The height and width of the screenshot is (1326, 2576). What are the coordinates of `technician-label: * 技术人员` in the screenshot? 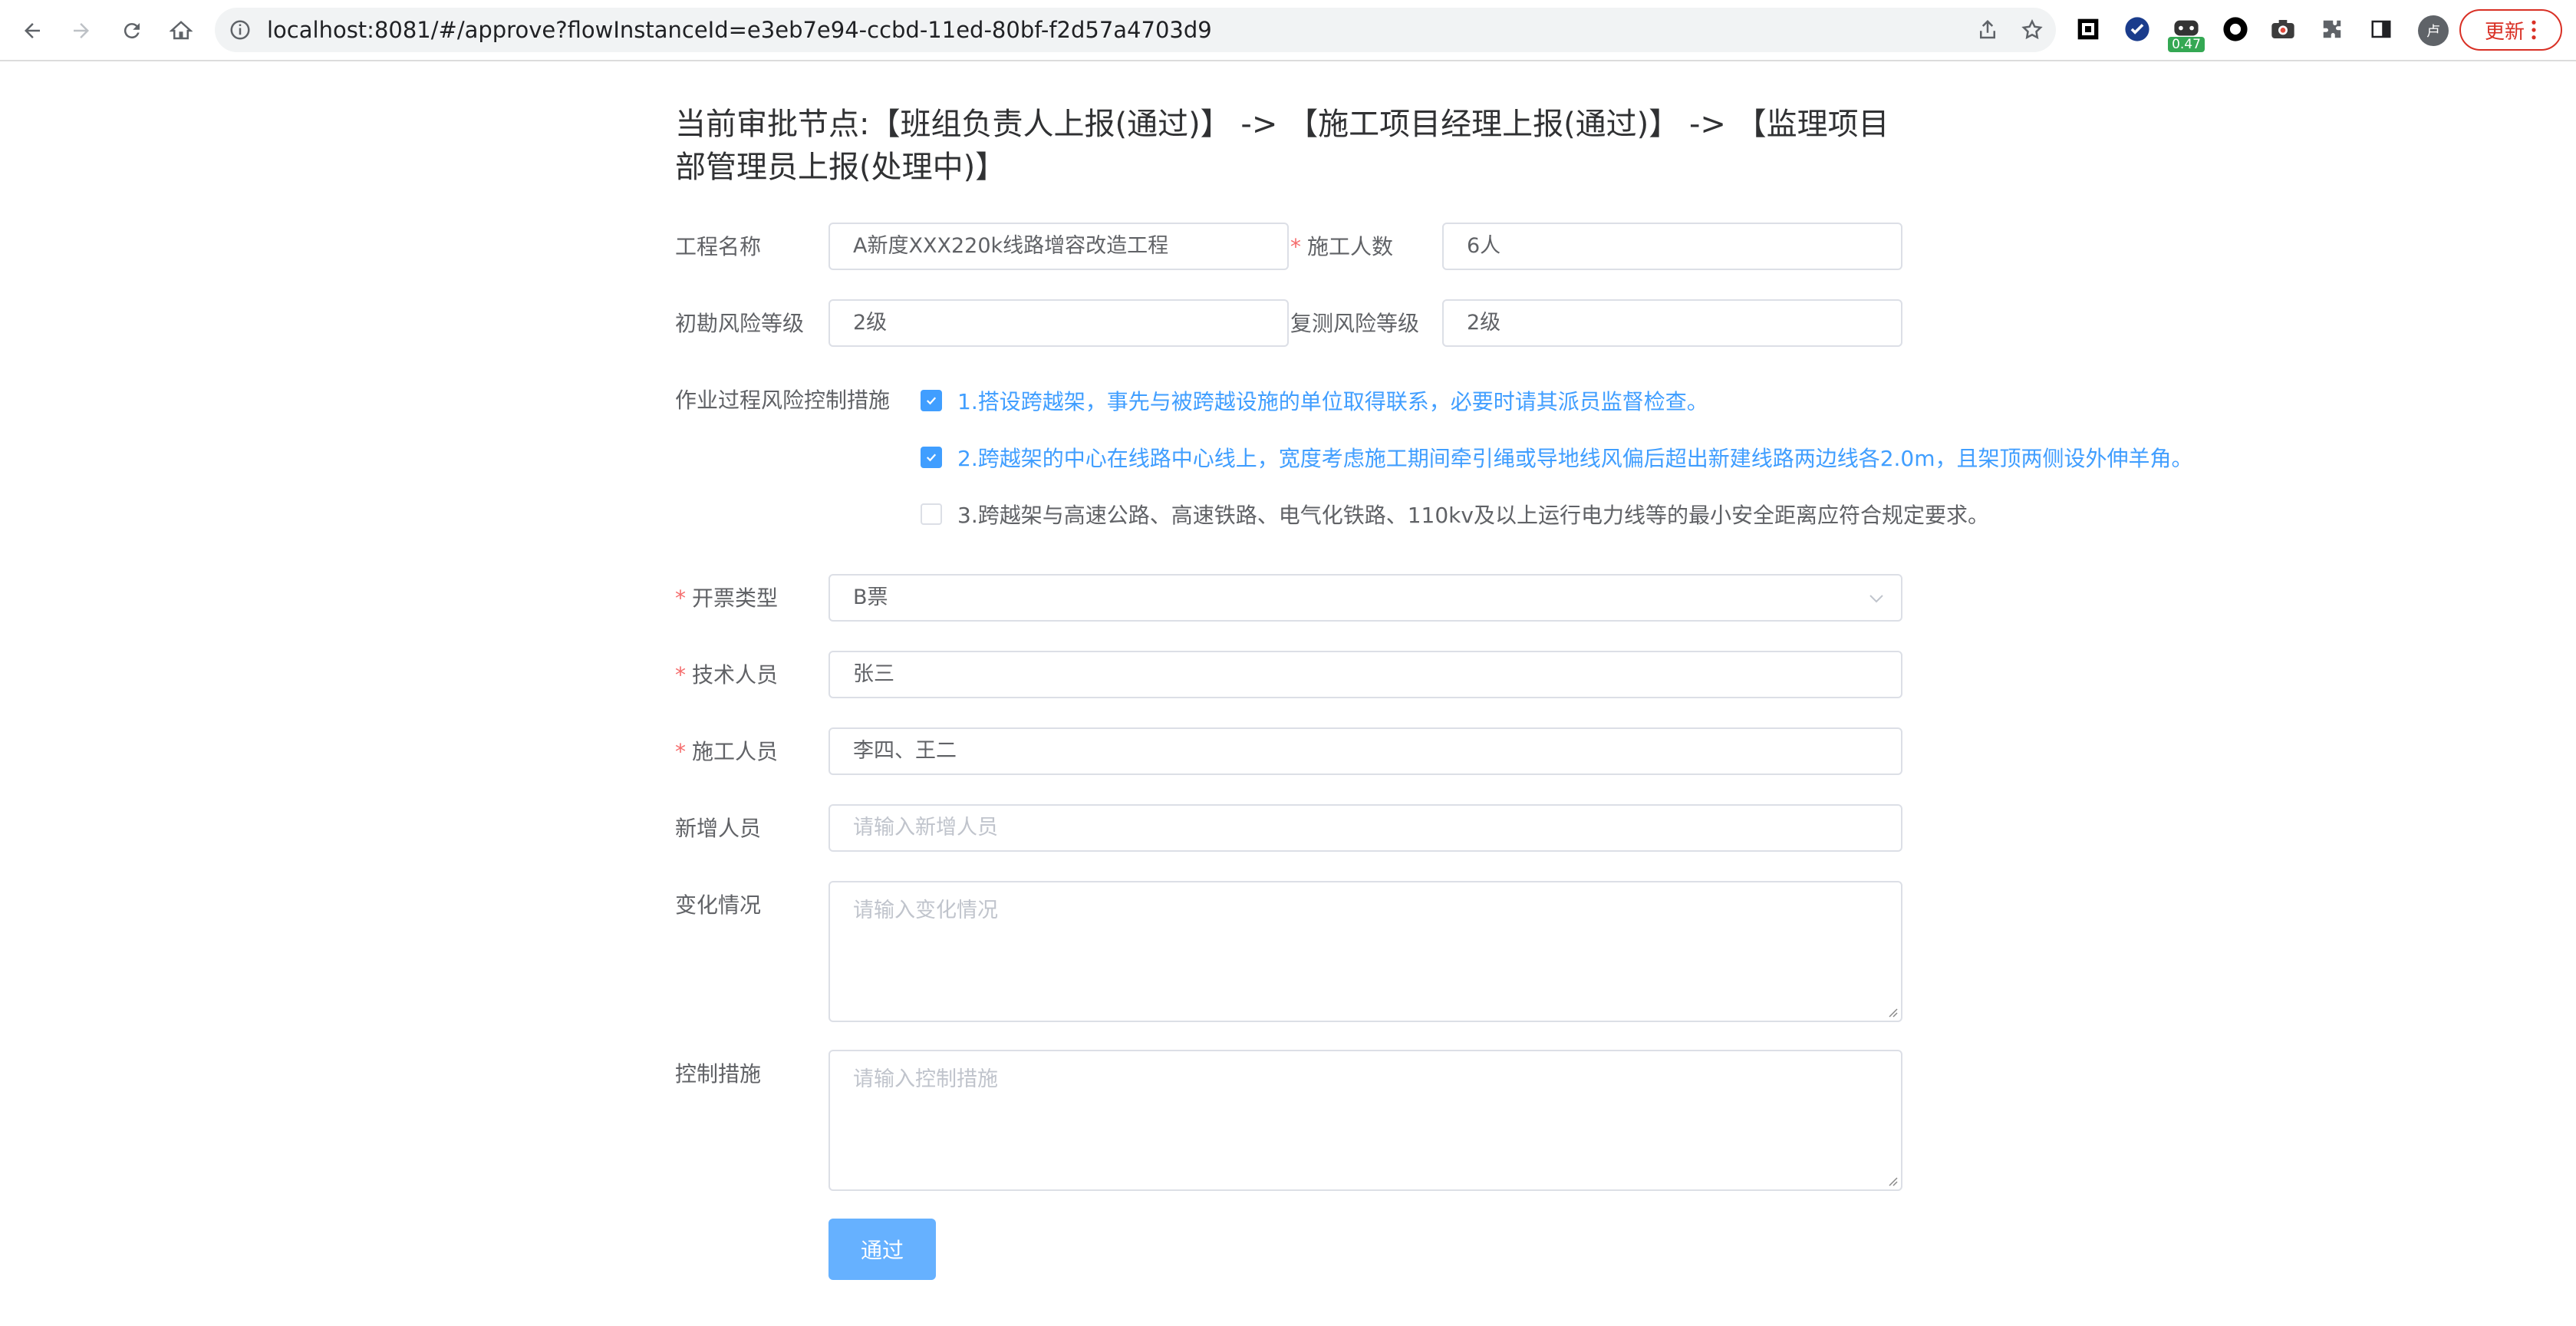 It's located at (726, 675).